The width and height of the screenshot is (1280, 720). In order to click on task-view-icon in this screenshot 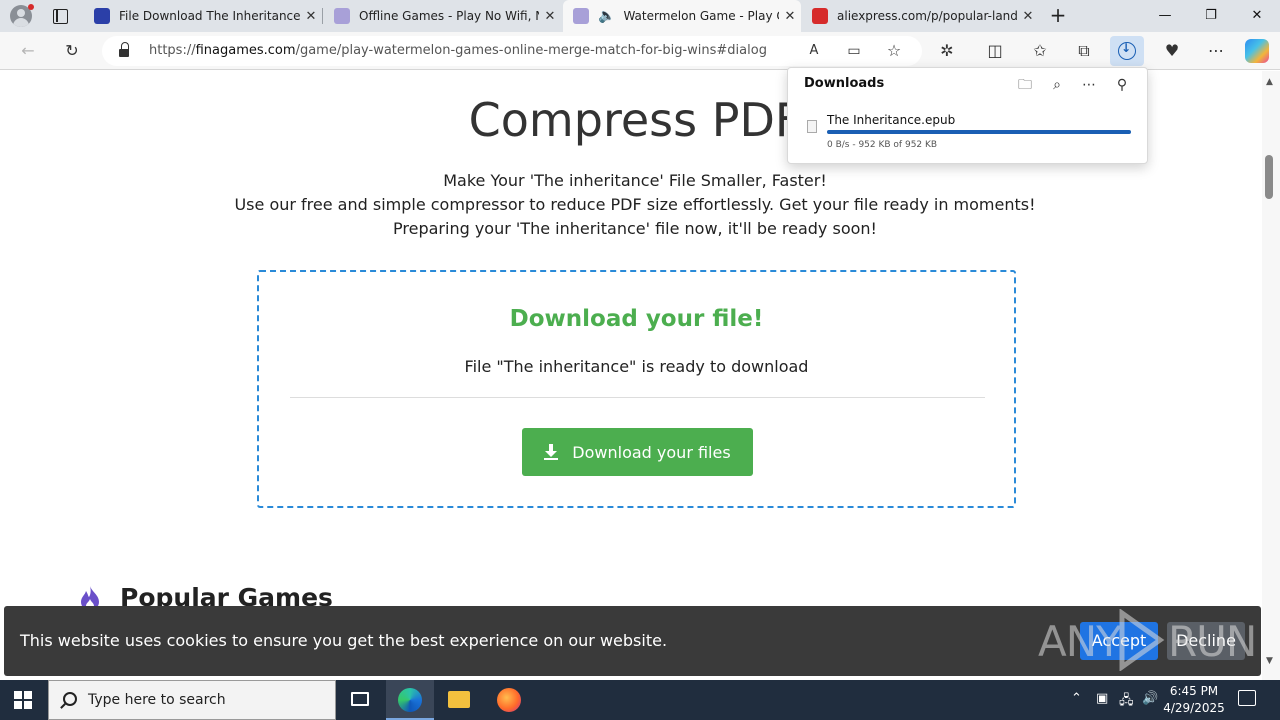, I will do `click(360, 700)`.